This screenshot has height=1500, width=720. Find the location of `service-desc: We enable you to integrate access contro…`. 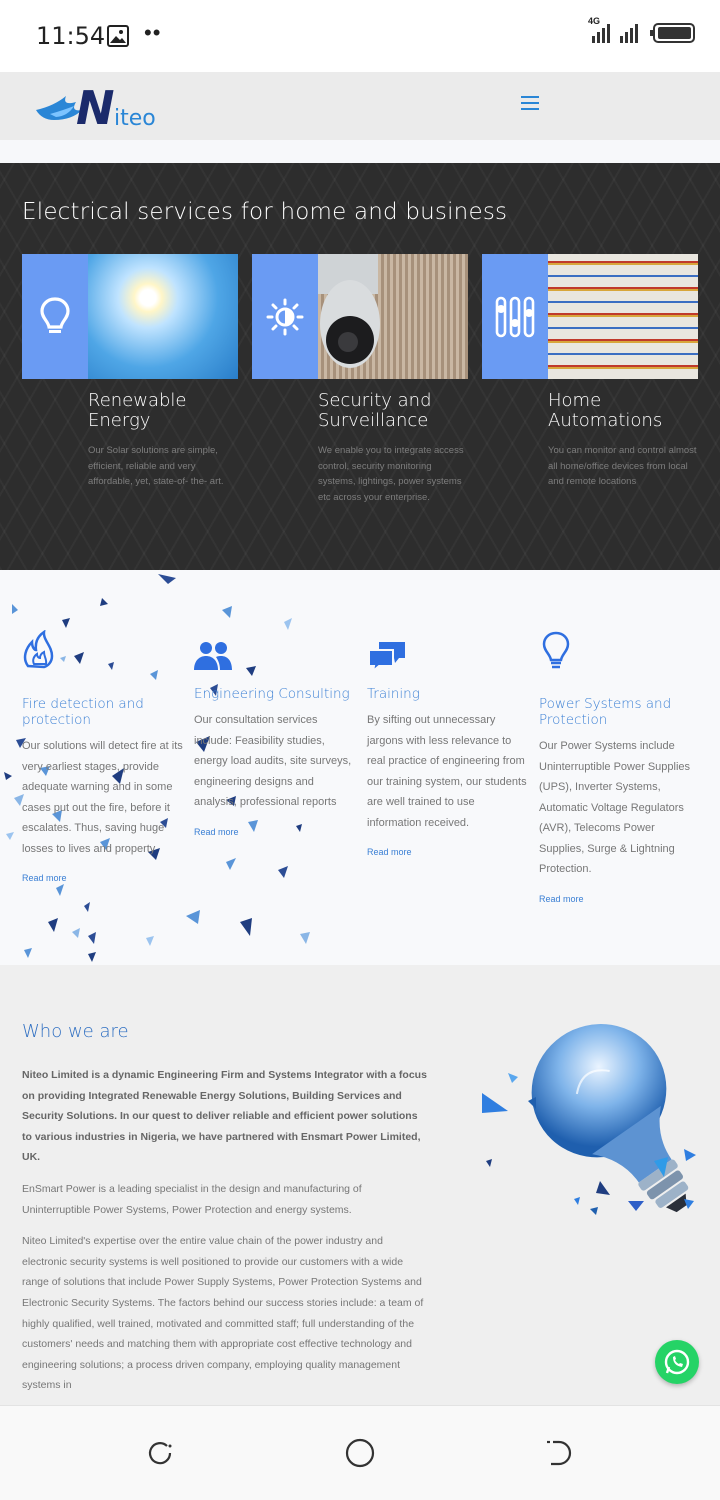

service-desc: We enable you to integrate access contro… is located at coordinates (391, 474).